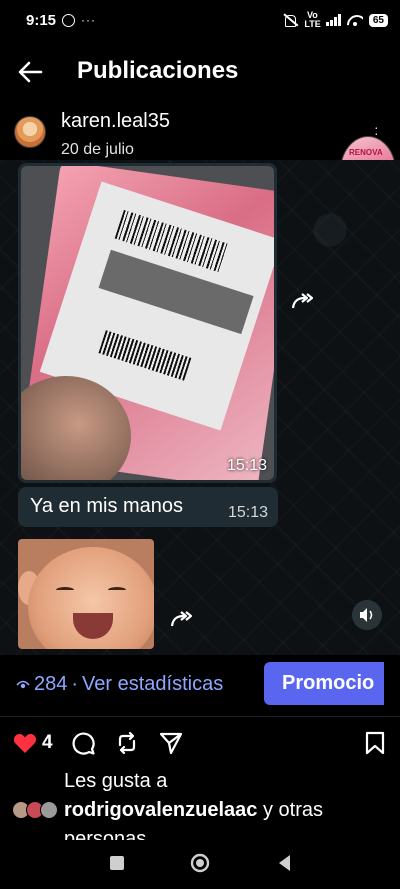 This screenshot has width=400, height=889. I want to click on status-time: 9:15, so click(41, 20).